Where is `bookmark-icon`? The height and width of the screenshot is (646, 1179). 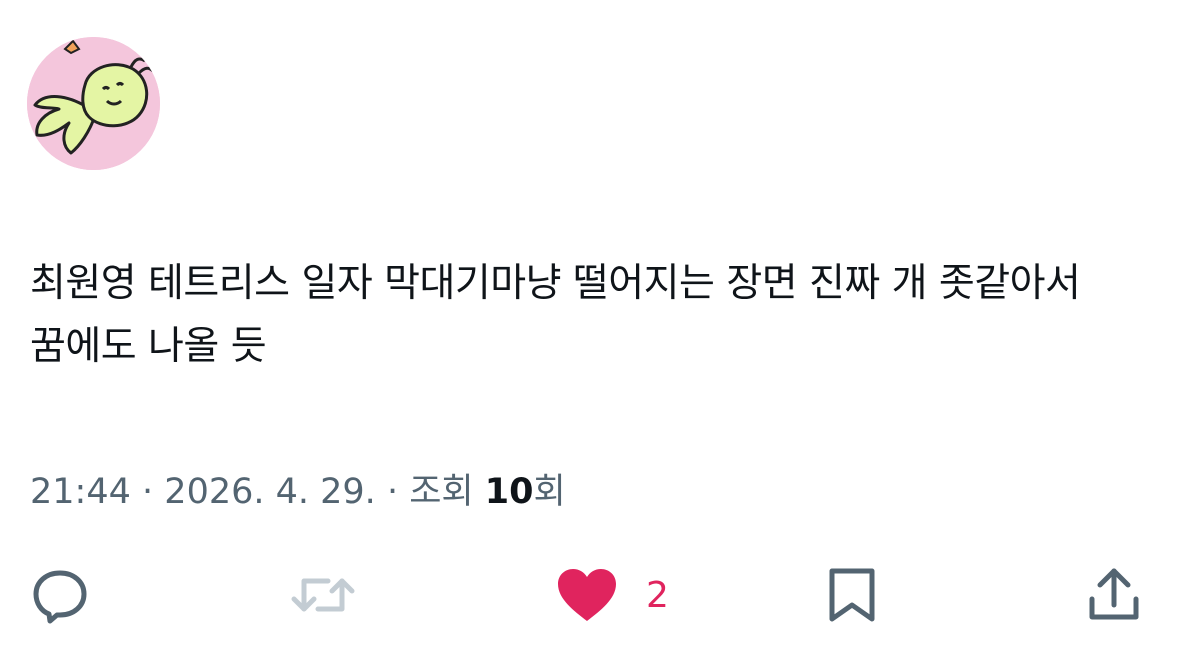
bookmark-icon is located at coordinates (852, 595).